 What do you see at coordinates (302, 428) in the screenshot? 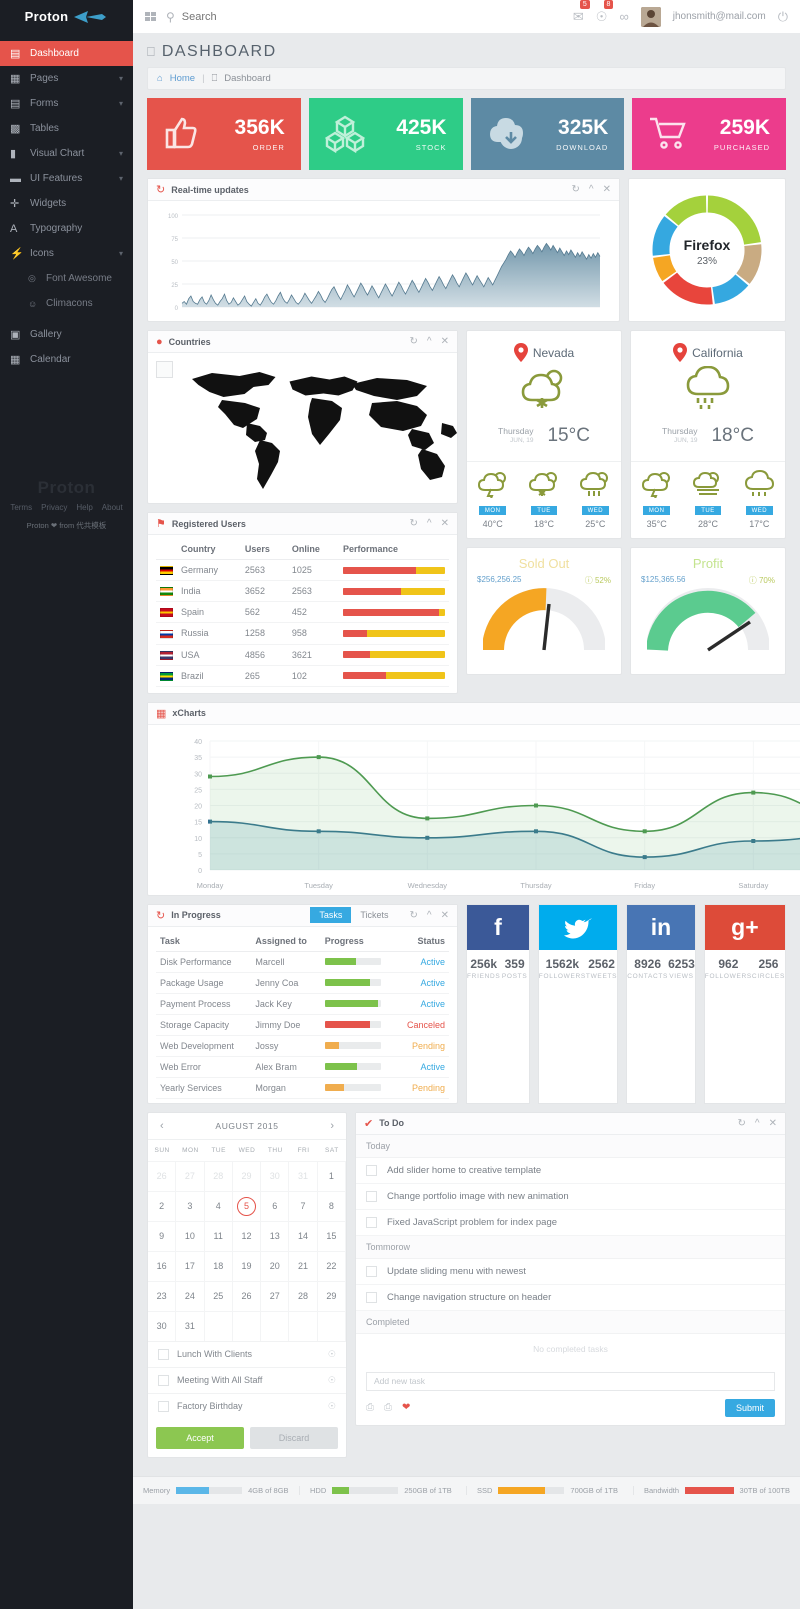
I see `world-map` at bounding box center [302, 428].